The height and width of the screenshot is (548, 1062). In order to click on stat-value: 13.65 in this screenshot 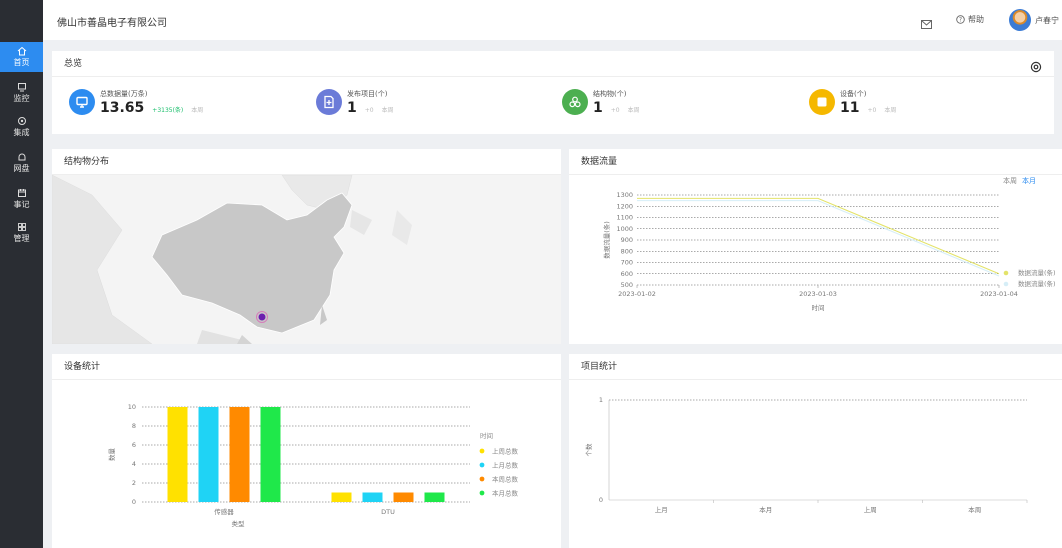, I will do `click(122, 108)`.